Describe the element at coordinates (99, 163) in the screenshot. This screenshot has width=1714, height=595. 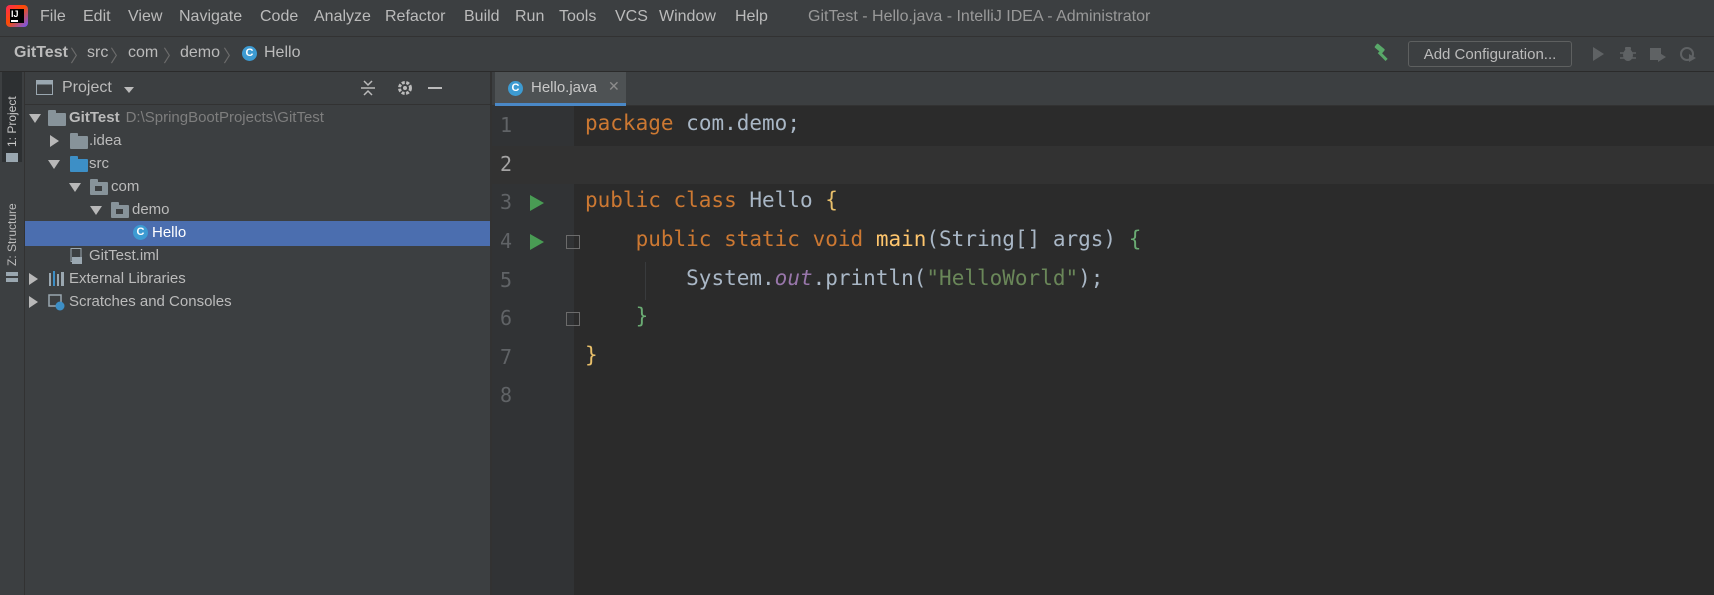
I see `tree-label: src` at that location.